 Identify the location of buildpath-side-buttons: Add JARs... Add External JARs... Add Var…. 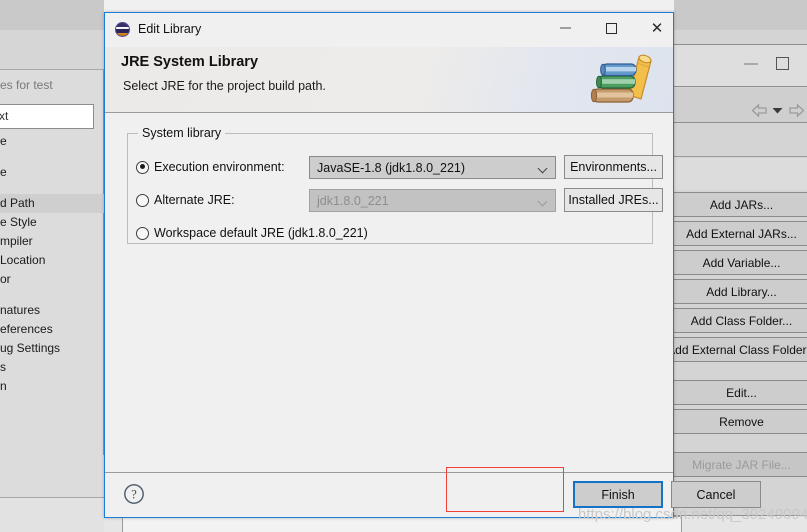
(738, 336).